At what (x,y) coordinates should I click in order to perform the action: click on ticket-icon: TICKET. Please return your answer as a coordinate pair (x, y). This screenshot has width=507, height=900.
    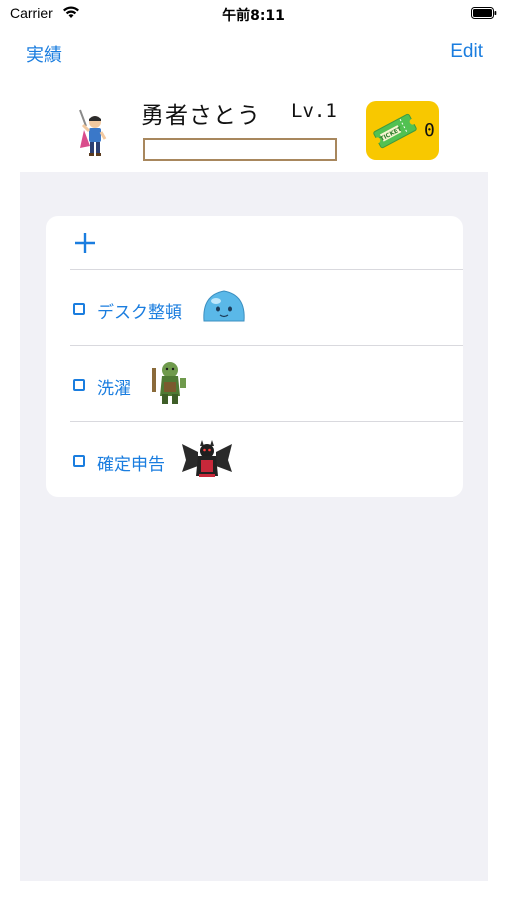
    Looking at the image, I should click on (395, 131).